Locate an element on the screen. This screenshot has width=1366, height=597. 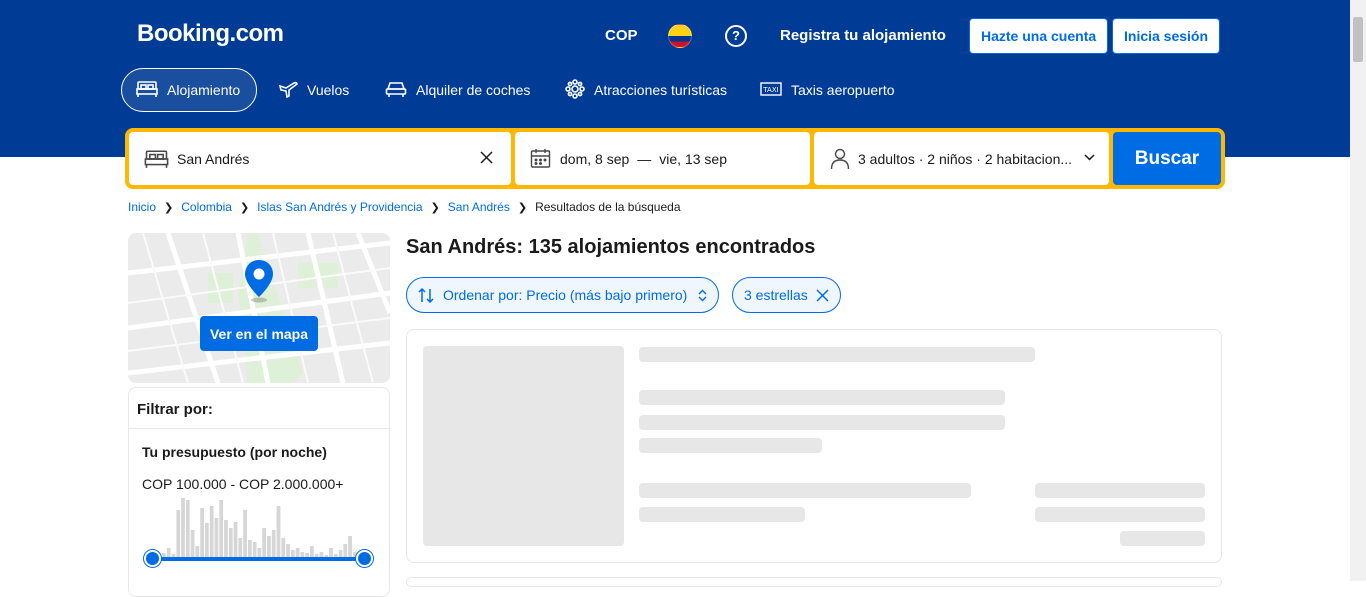
map-pin-icon is located at coordinates (259, 281).